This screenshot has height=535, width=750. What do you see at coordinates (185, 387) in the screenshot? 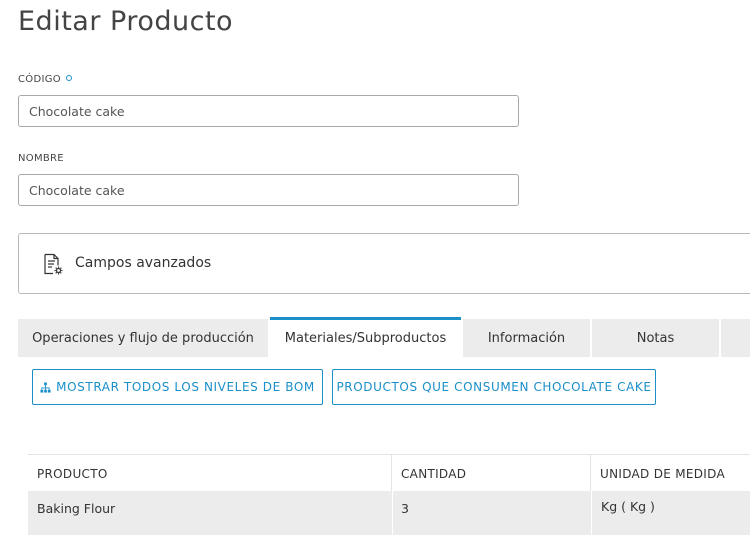
I see `show-bom-levels-label: MOSTRAR TODOS LOS NIVELES DE BOM` at bounding box center [185, 387].